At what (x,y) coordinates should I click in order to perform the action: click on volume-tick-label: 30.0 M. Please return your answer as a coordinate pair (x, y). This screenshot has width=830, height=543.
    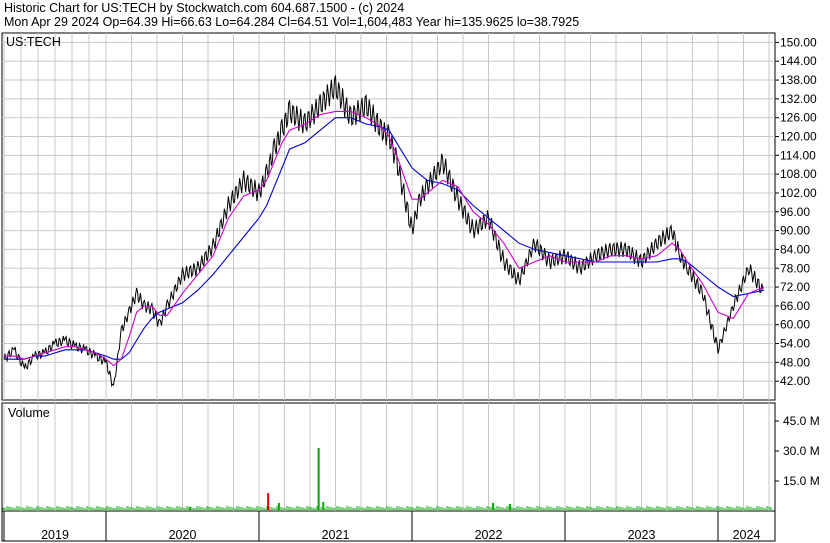
    Looking at the image, I should click on (801, 451).